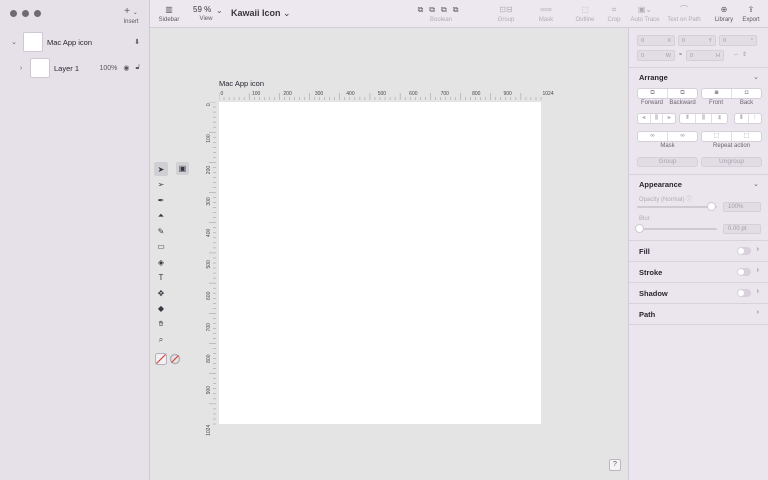 The image size is (768, 480). What do you see at coordinates (209, 430) in the screenshot?
I see `ruler-label: 1024` at bounding box center [209, 430].